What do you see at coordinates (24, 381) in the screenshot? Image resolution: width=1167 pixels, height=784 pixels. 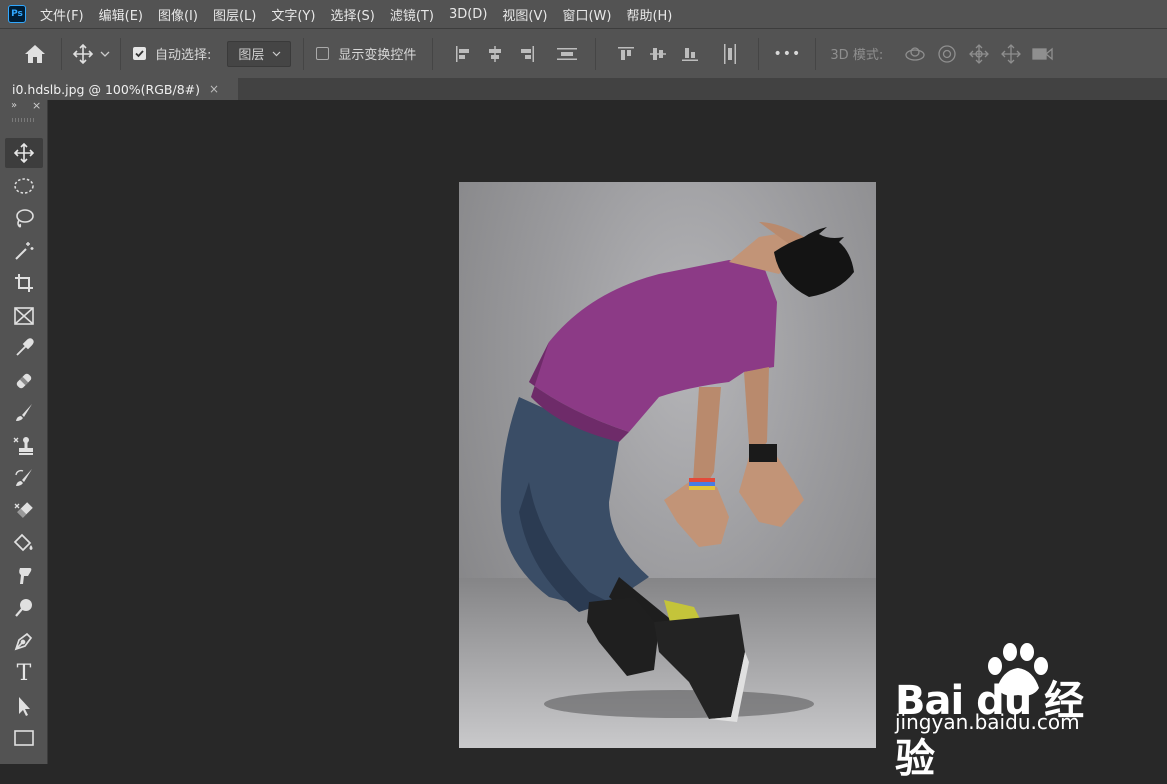 I see `healing-brush-icon` at bounding box center [24, 381].